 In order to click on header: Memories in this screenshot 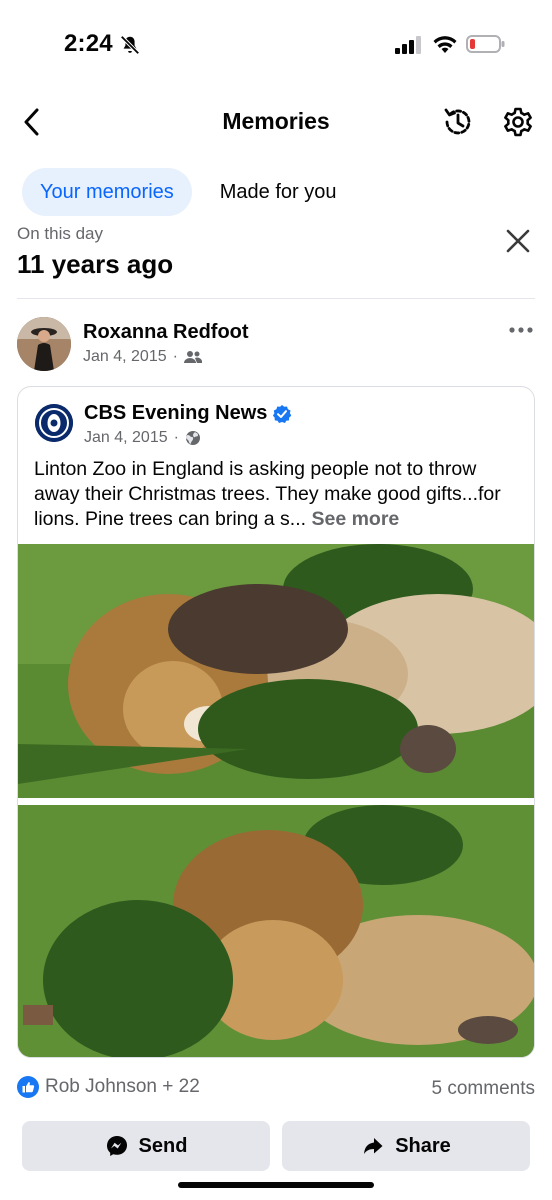, I will do `click(276, 122)`.